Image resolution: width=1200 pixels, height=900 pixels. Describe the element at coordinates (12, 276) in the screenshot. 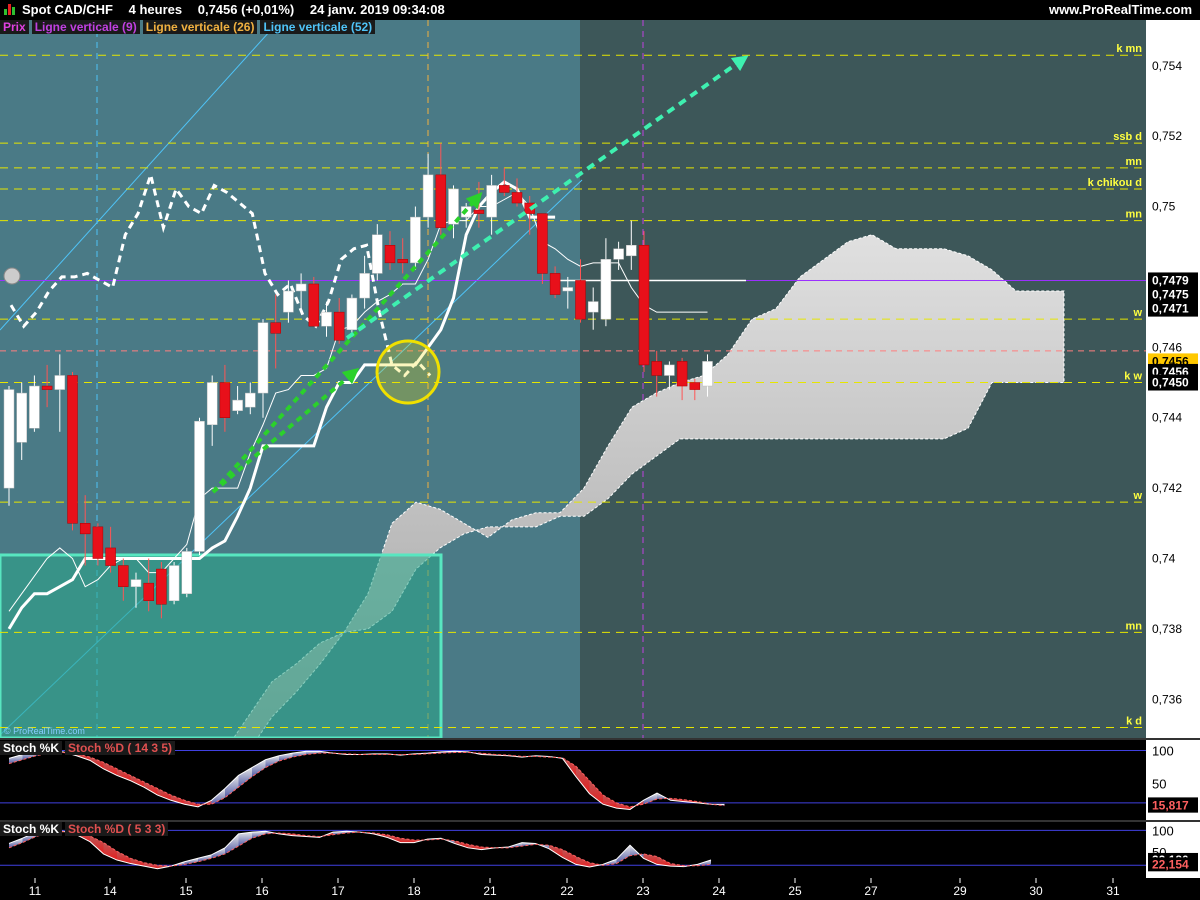

I see `alert-icon` at that location.